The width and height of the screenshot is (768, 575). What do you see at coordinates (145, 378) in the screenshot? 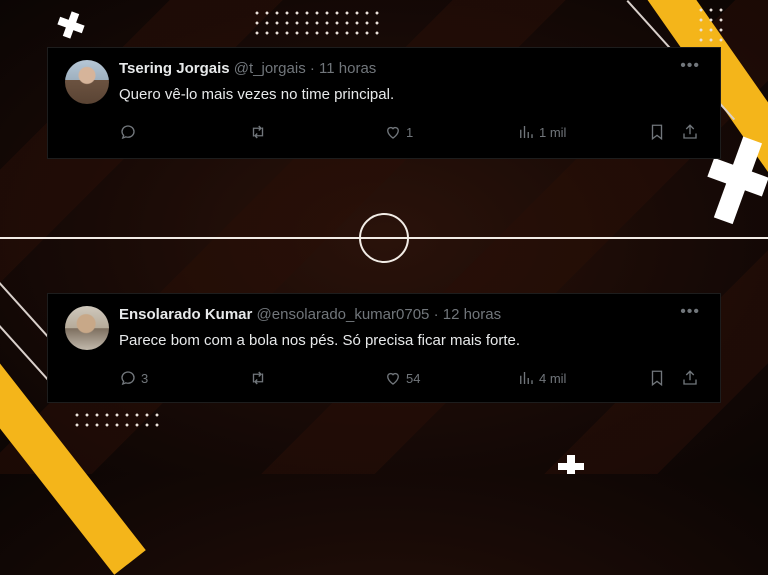
I see `reply-count: 3` at bounding box center [145, 378].